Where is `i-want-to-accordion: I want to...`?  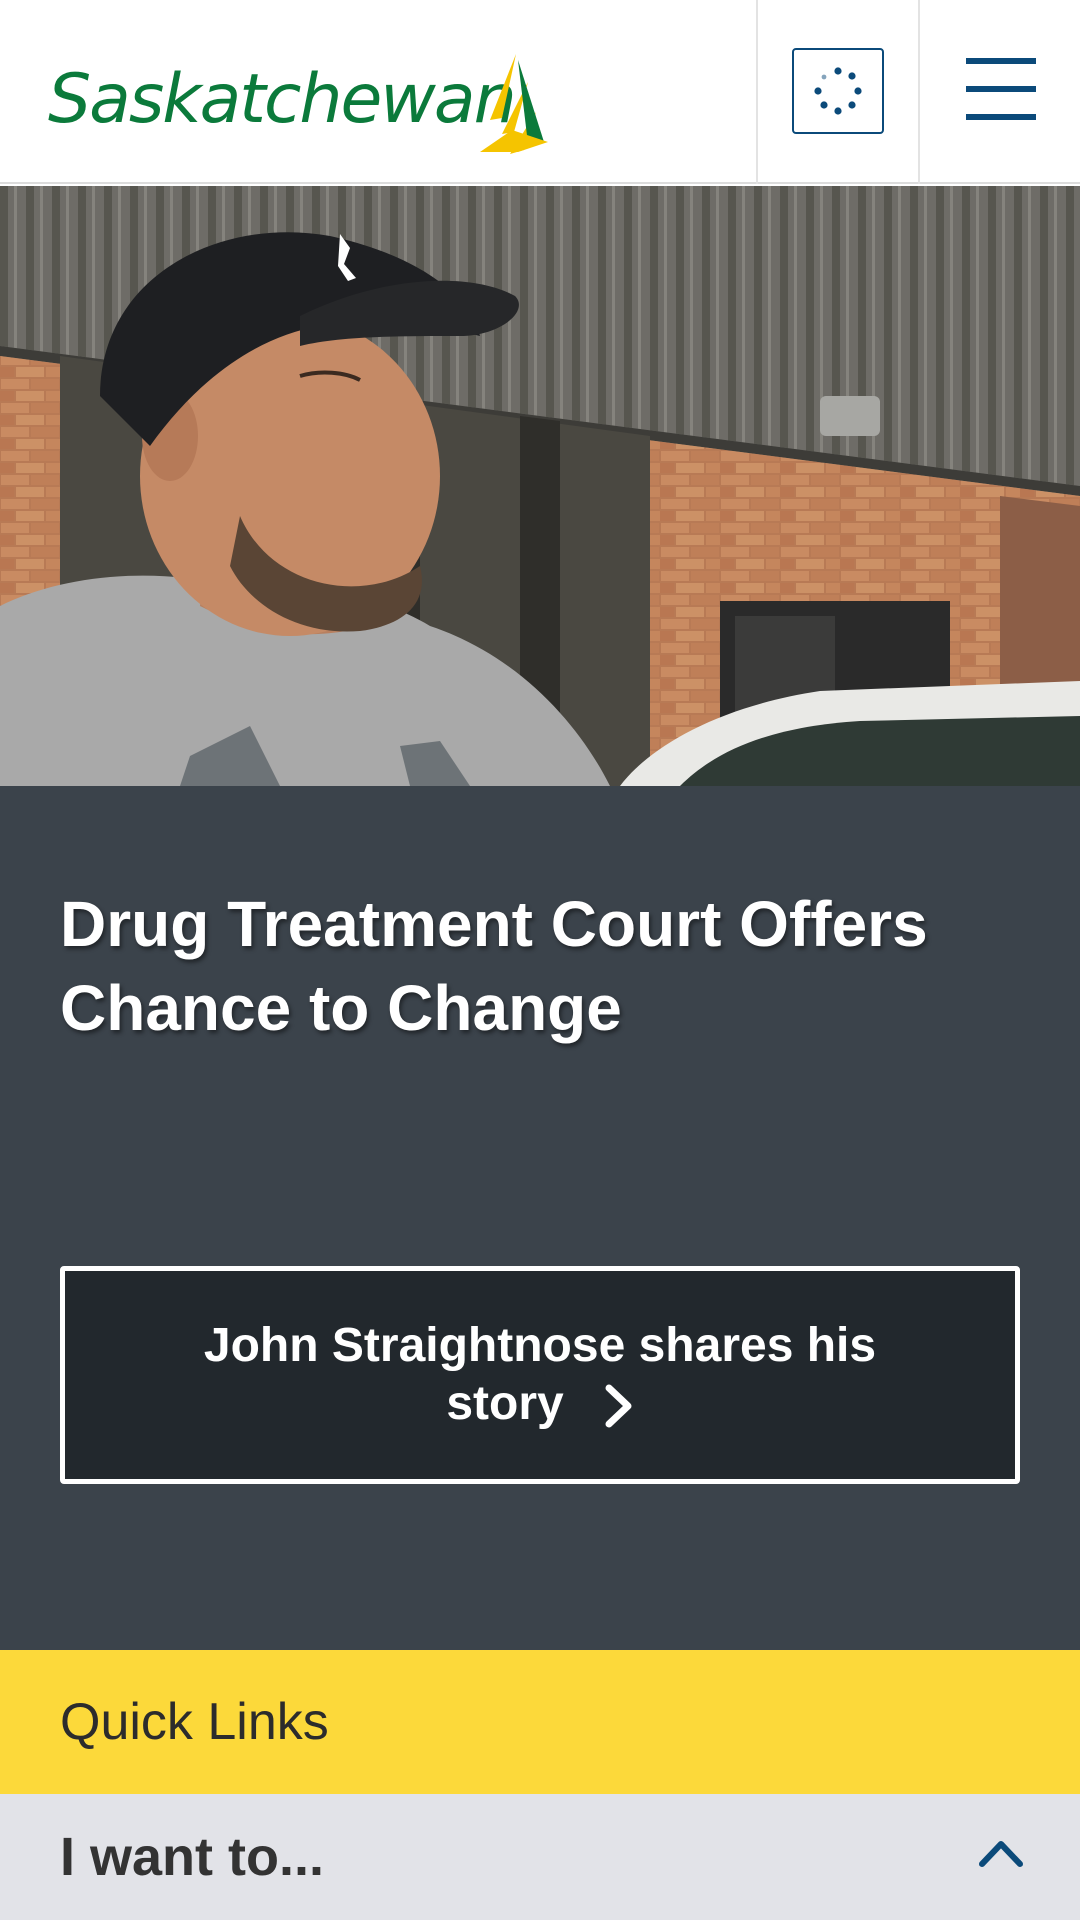 i-want-to-accordion: I want to... is located at coordinates (540, 1857).